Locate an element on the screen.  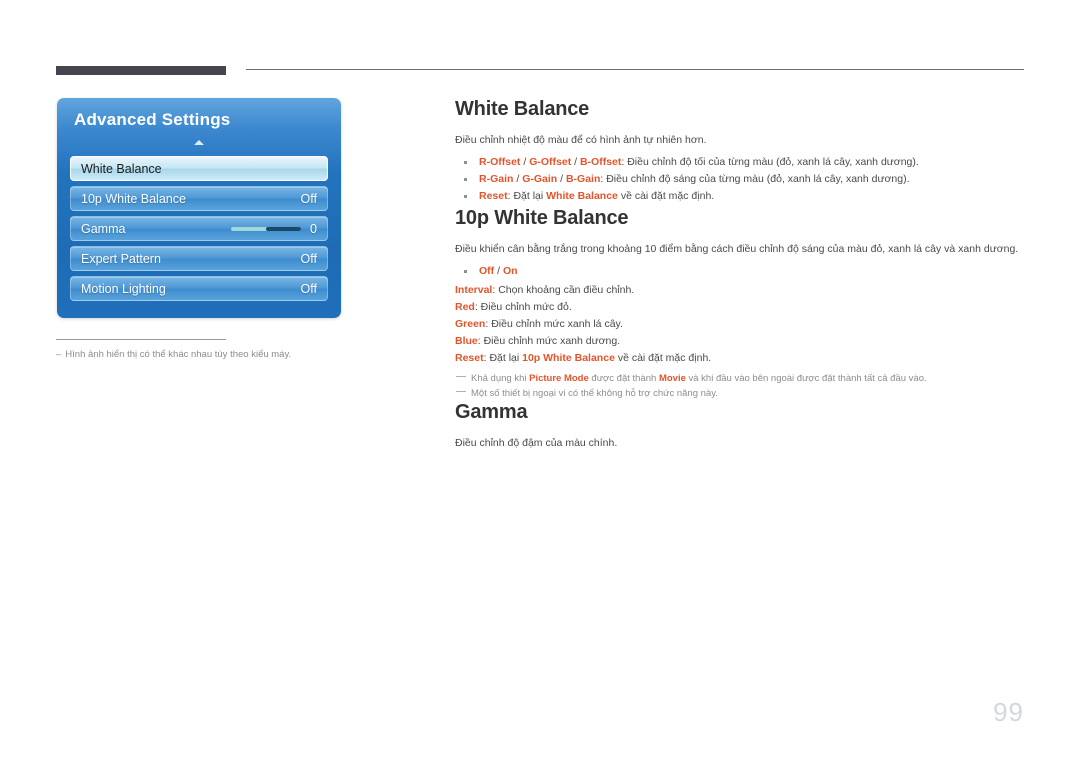
gamma-slider: 0 is located at coordinates (274, 229).